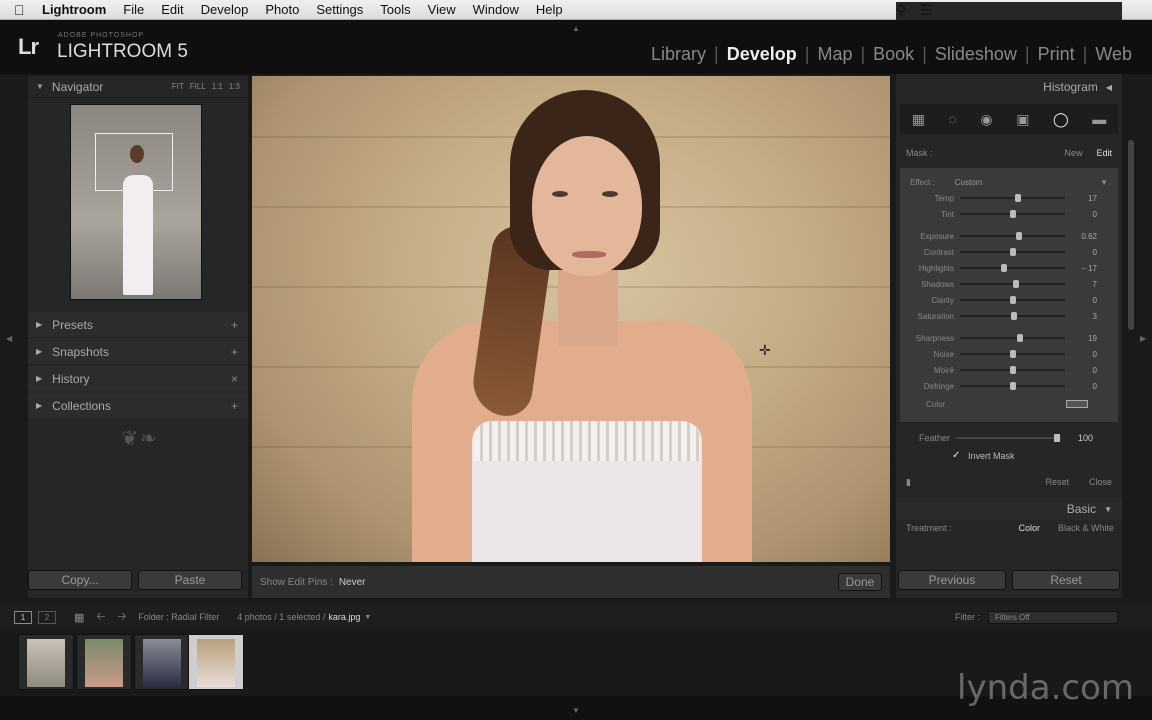 The image size is (1152, 720). I want to click on clear-history-icon: ×, so click(234, 379).